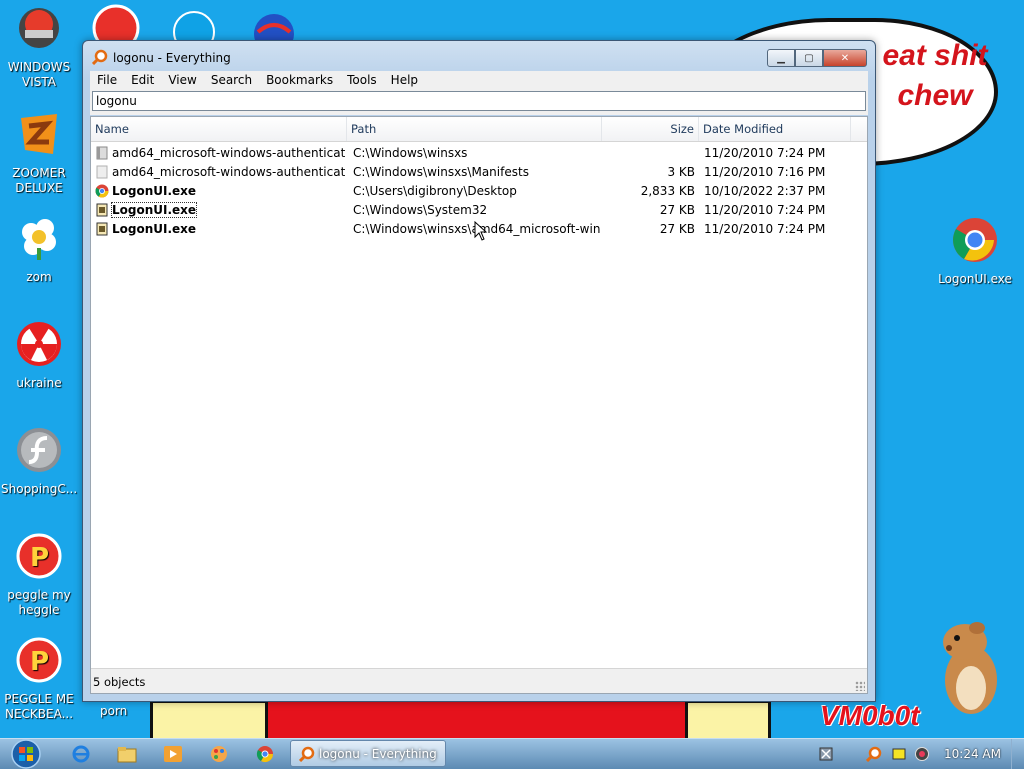 Image resolution: width=1024 pixels, height=769 pixels. What do you see at coordinates (970, 668) in the screenshot?
I see `hamster-image` at bounding box center [970, 668].